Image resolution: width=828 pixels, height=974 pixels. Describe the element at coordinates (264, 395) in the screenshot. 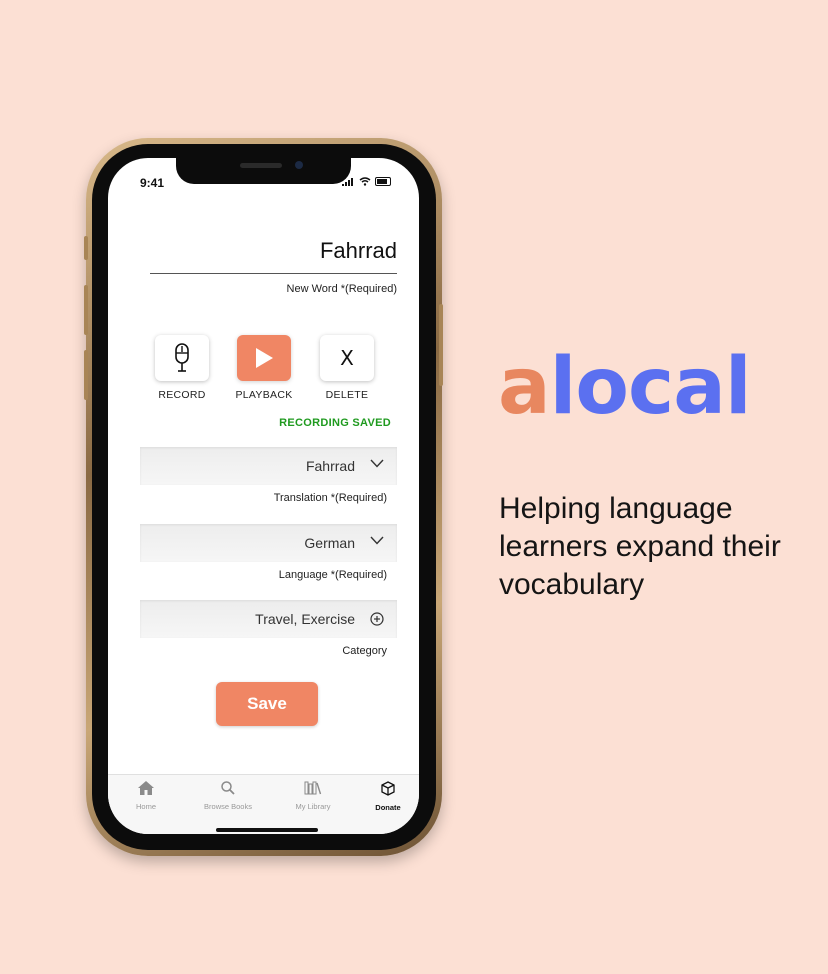

I see `playback-label: PLAYBACK` at that location.